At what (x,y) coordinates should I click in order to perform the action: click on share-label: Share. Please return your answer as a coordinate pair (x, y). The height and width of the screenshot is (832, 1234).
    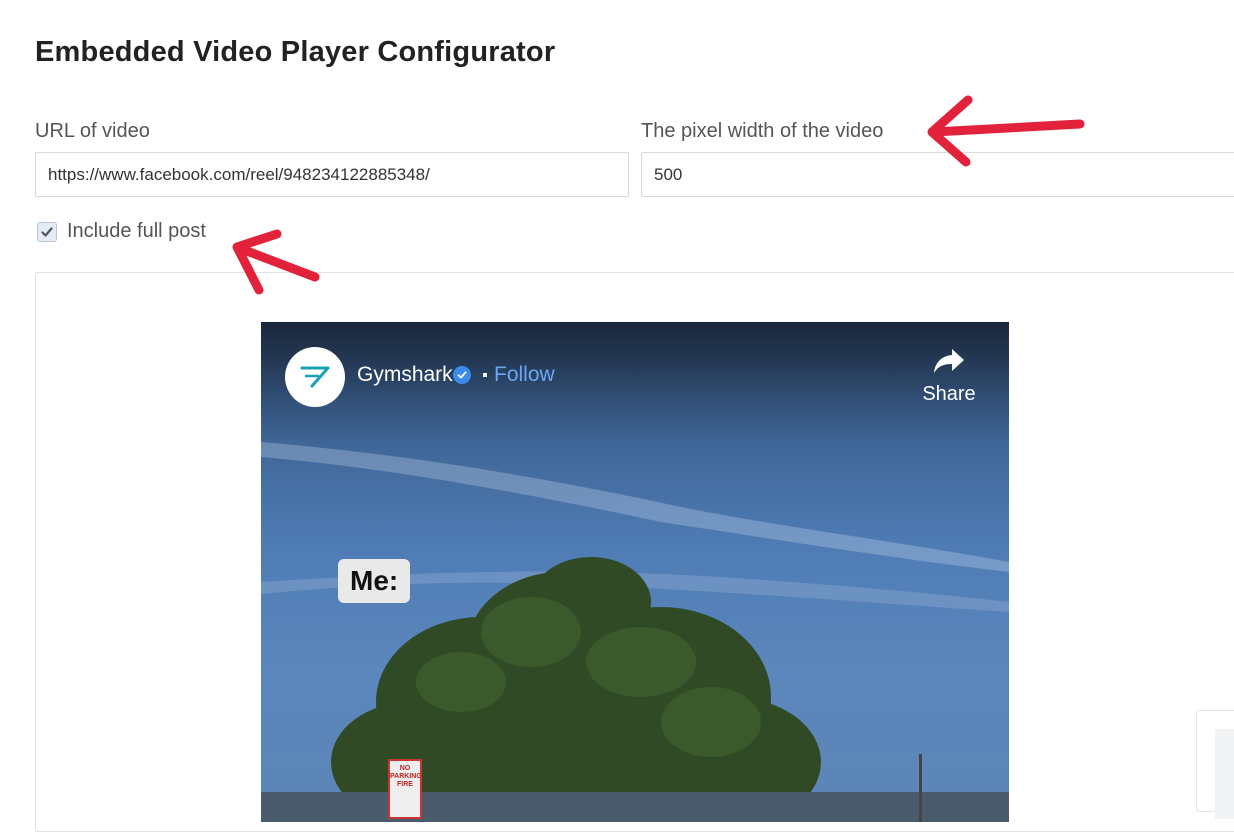
    Looking at the image, I should click on (949, 394).